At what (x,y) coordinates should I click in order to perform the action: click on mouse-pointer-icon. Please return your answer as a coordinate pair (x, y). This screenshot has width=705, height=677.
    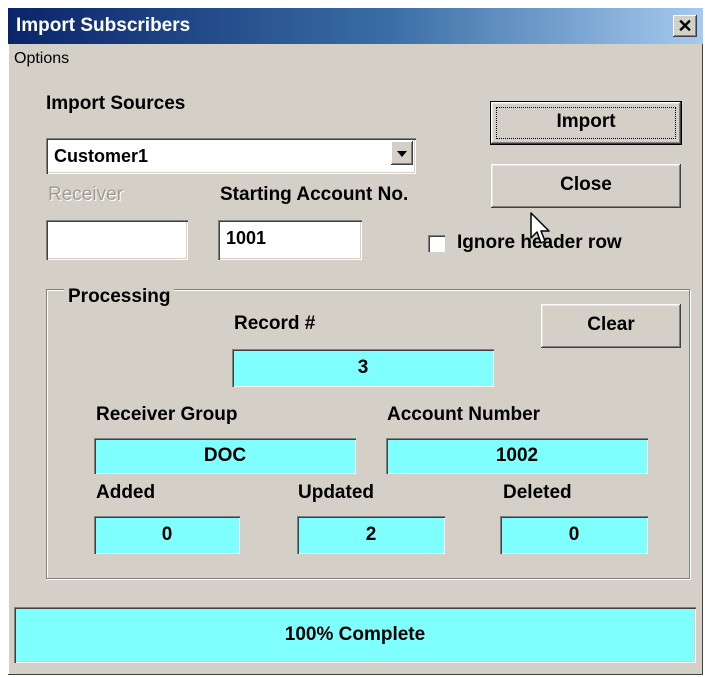
    Looking at the image, I should click on (540, 228).